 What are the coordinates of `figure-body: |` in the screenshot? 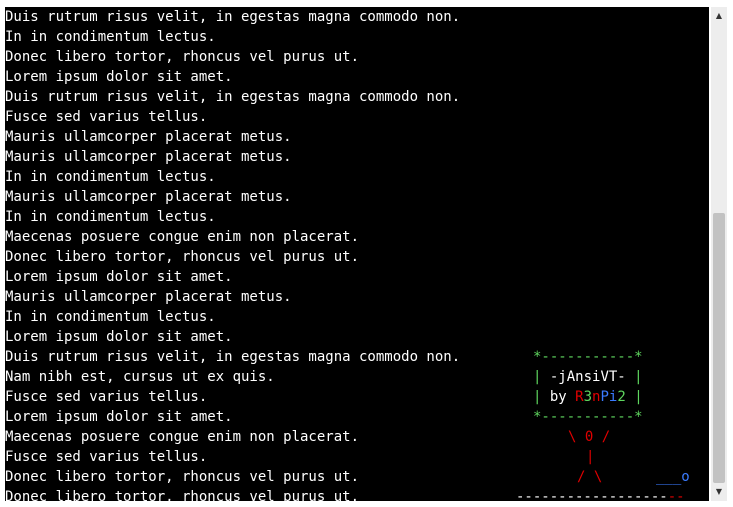 It's located at (590, 457).